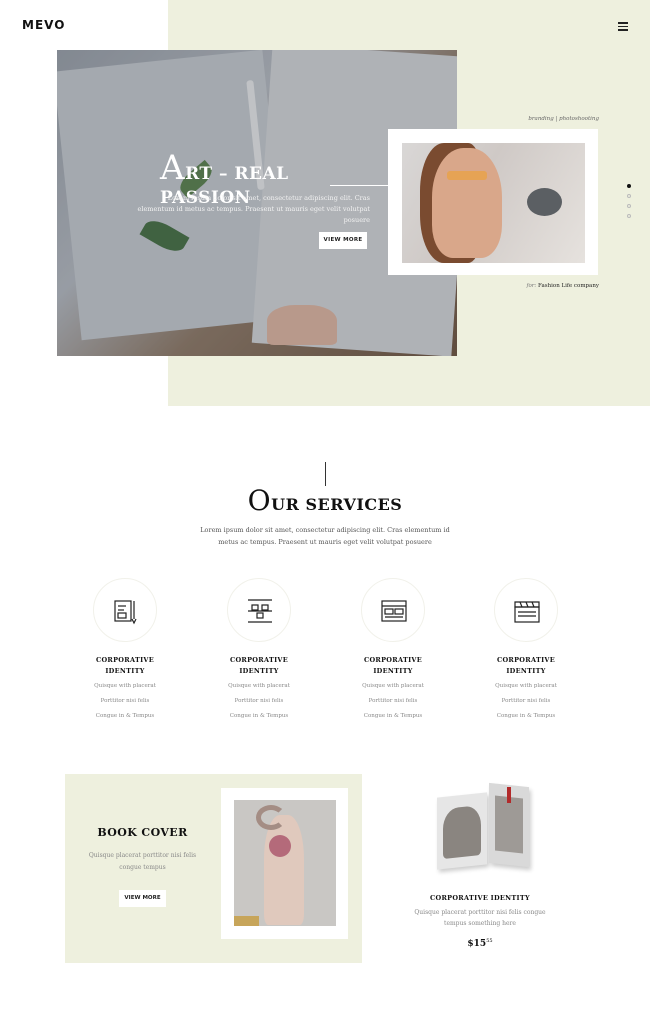 This screenshot has width=650, height=1017. Describe the element at coordinates (509, 824) in the screenshot. I see `book-side-art` at that location.